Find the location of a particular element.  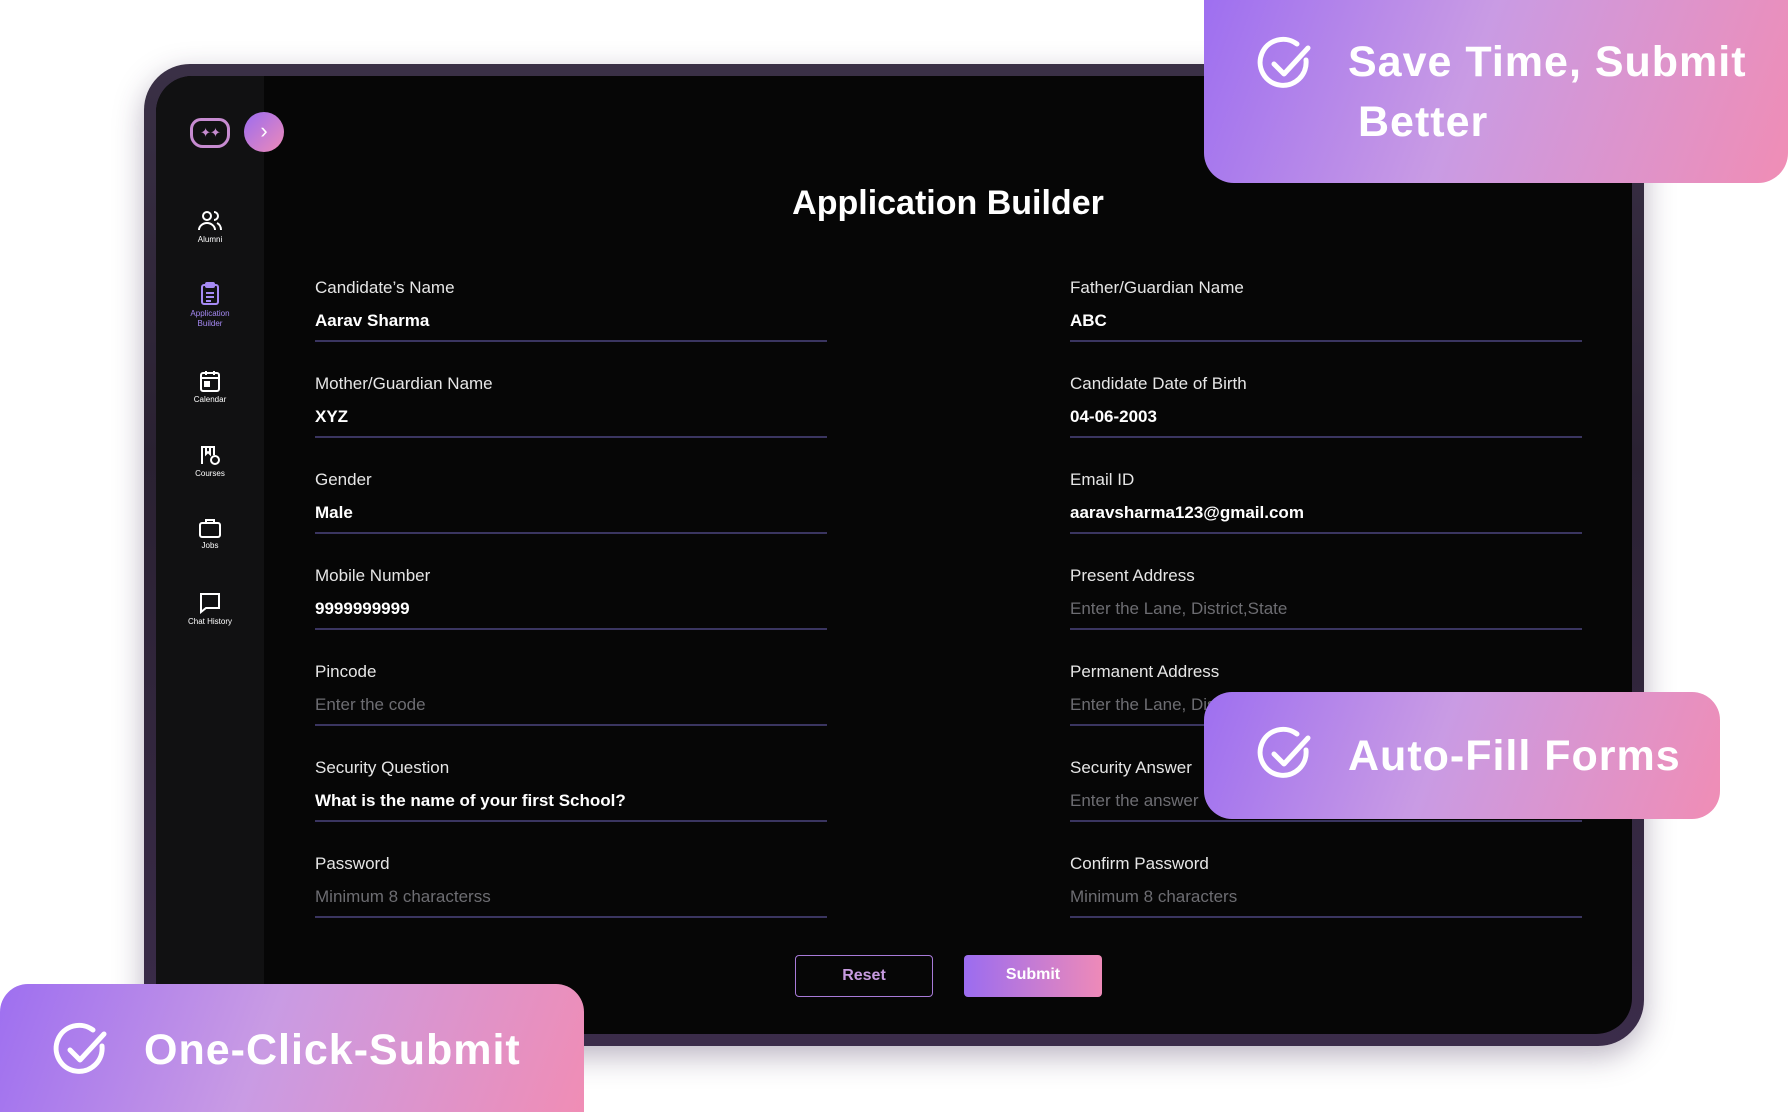

sidebar-item-courses: Courses is located at coordinates (210, 461).